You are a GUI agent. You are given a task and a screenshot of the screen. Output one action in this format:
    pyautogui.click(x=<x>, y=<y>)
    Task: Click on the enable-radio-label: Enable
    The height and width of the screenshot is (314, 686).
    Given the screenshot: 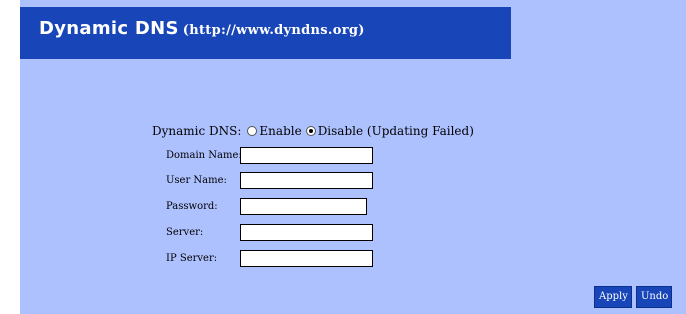 What is the action you would take?
    pyautogui.click(x=280, y=131)
    